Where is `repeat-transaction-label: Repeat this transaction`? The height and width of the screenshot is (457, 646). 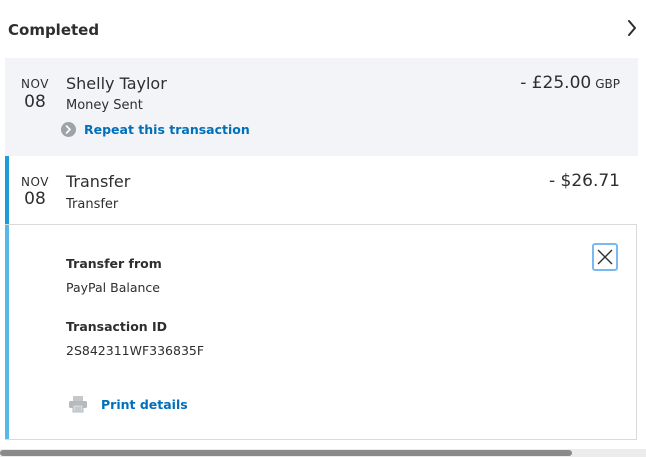 repeat-transaction-label: Repeat this transaction is located at coordinates (167, 129).